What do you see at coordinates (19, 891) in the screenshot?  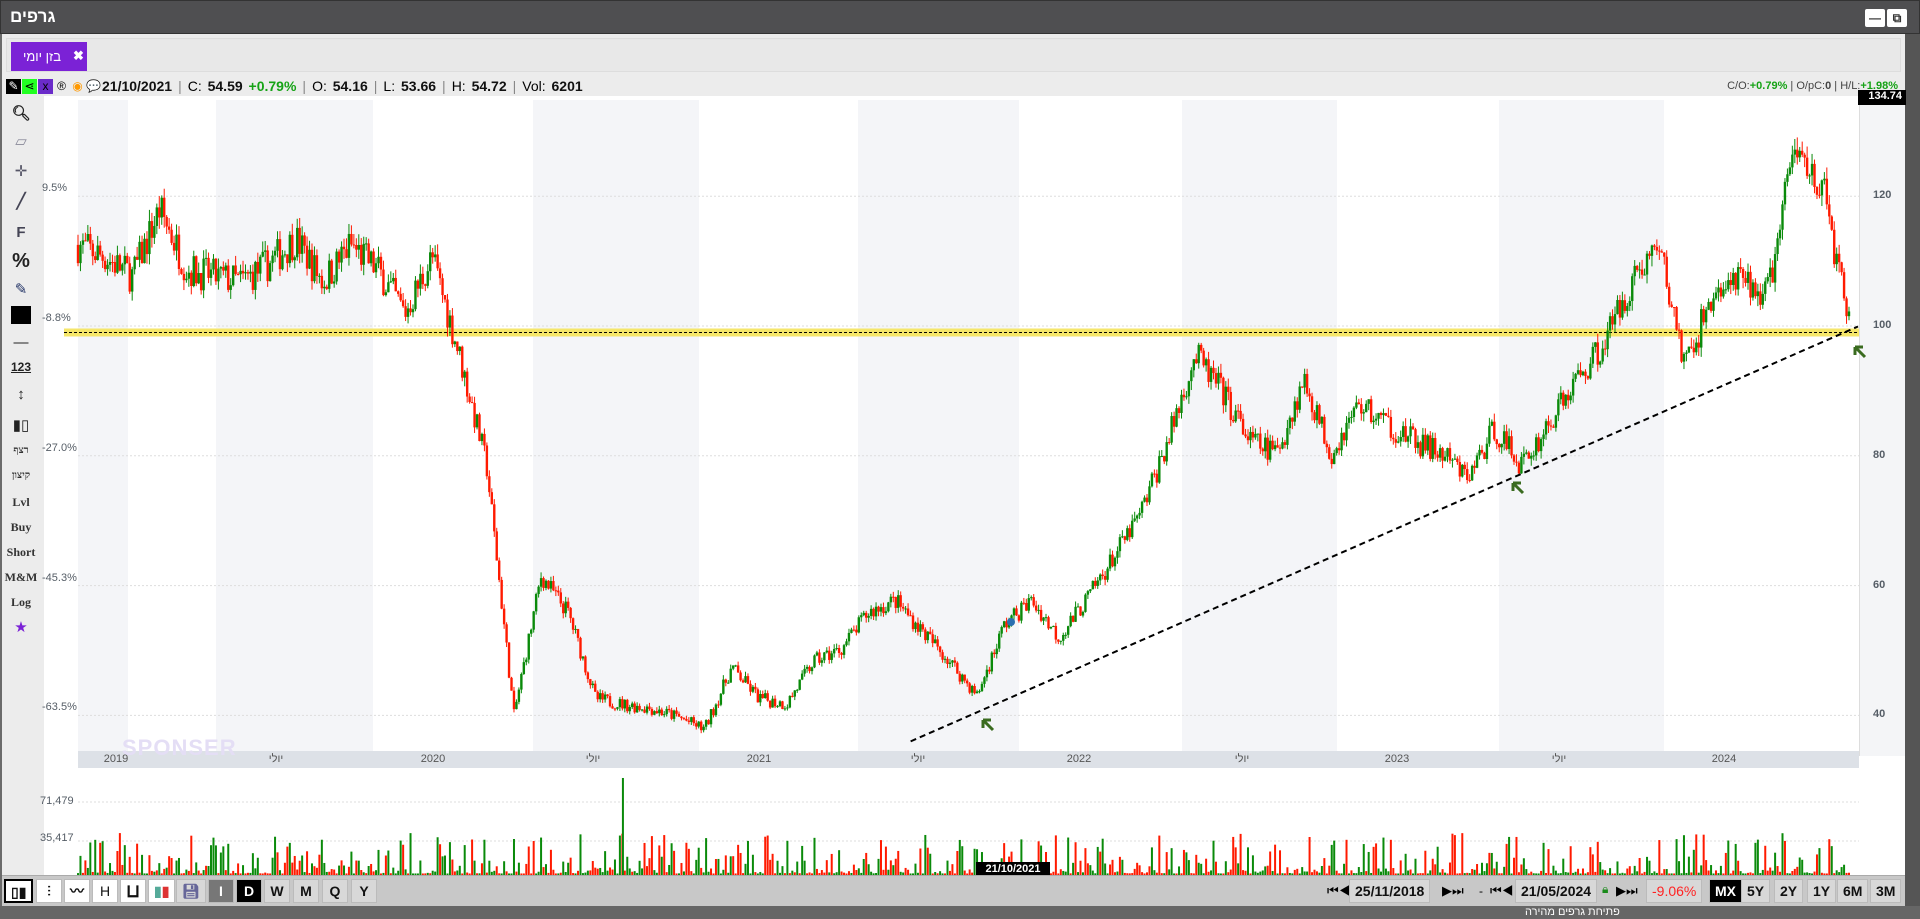 I see `candles-type-button: ▯▮` at bounding box center [19, 891].